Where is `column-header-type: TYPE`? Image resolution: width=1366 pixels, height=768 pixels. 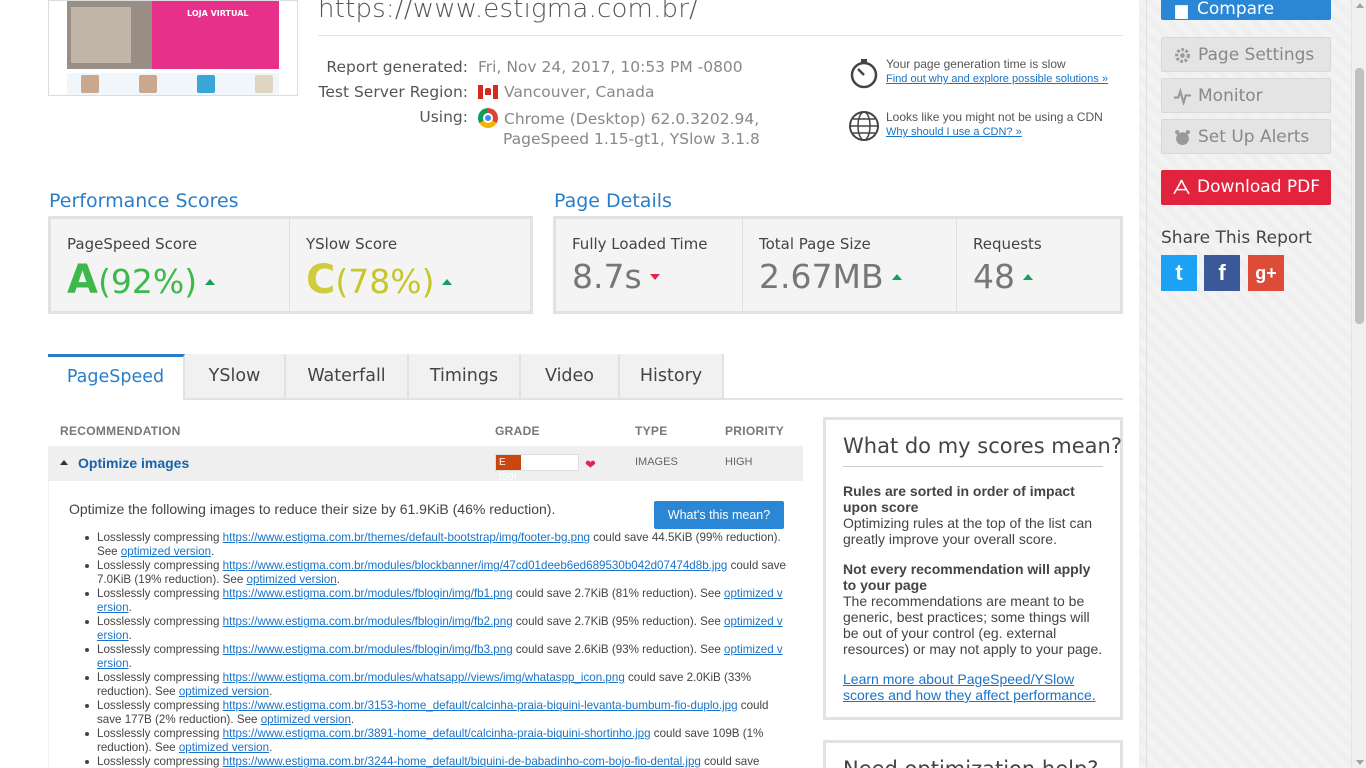 column-header-type: TYPE is located at coordinates (651, 431).